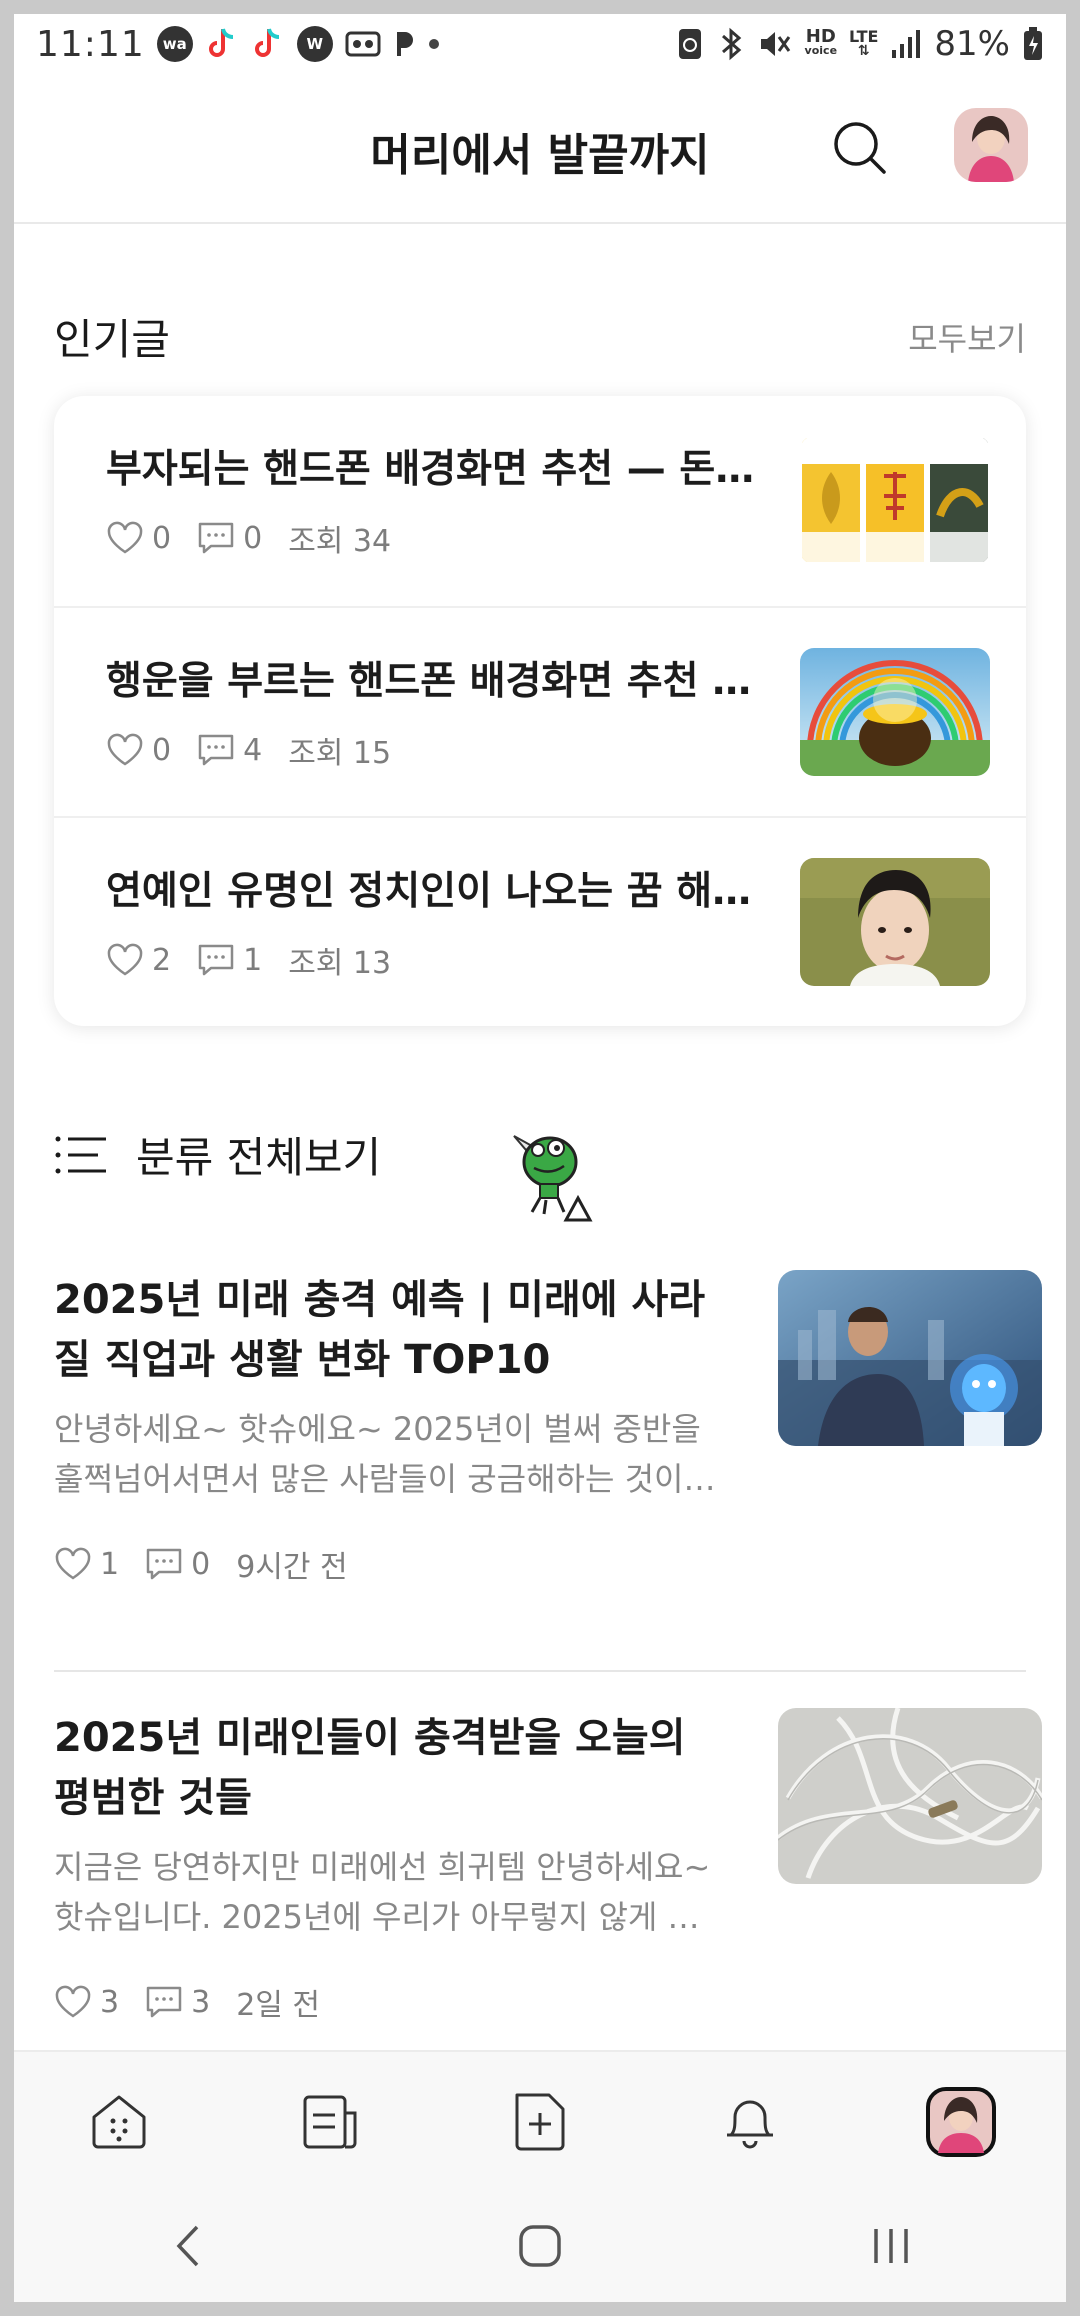  What do you see at coordinates (775, 44) in the screenshot?
I see `mute-icon` at bounding box center [775, 44].